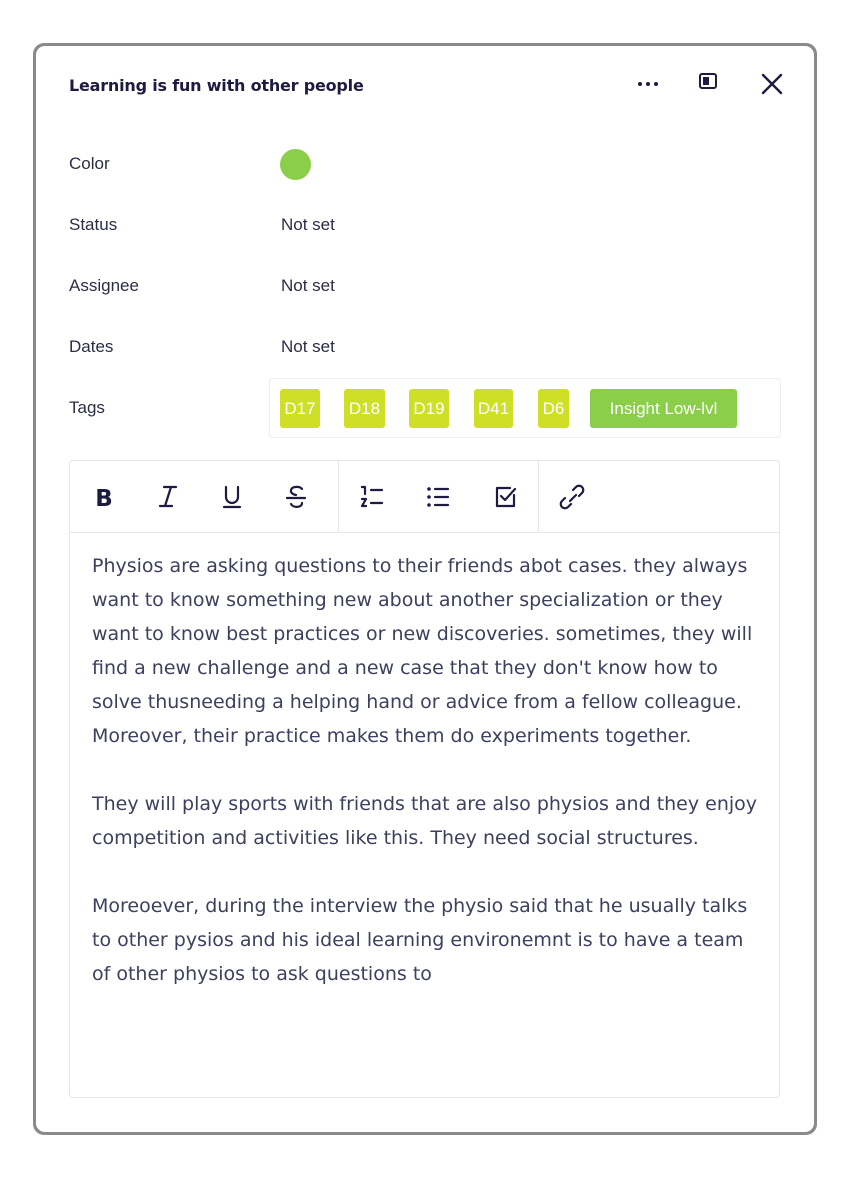 The image size is (848, 1178). What do you see at coordinates (104, 285) in the screenshot?
I see `assignee-label: Assignee` at bounding box center [104, 285].